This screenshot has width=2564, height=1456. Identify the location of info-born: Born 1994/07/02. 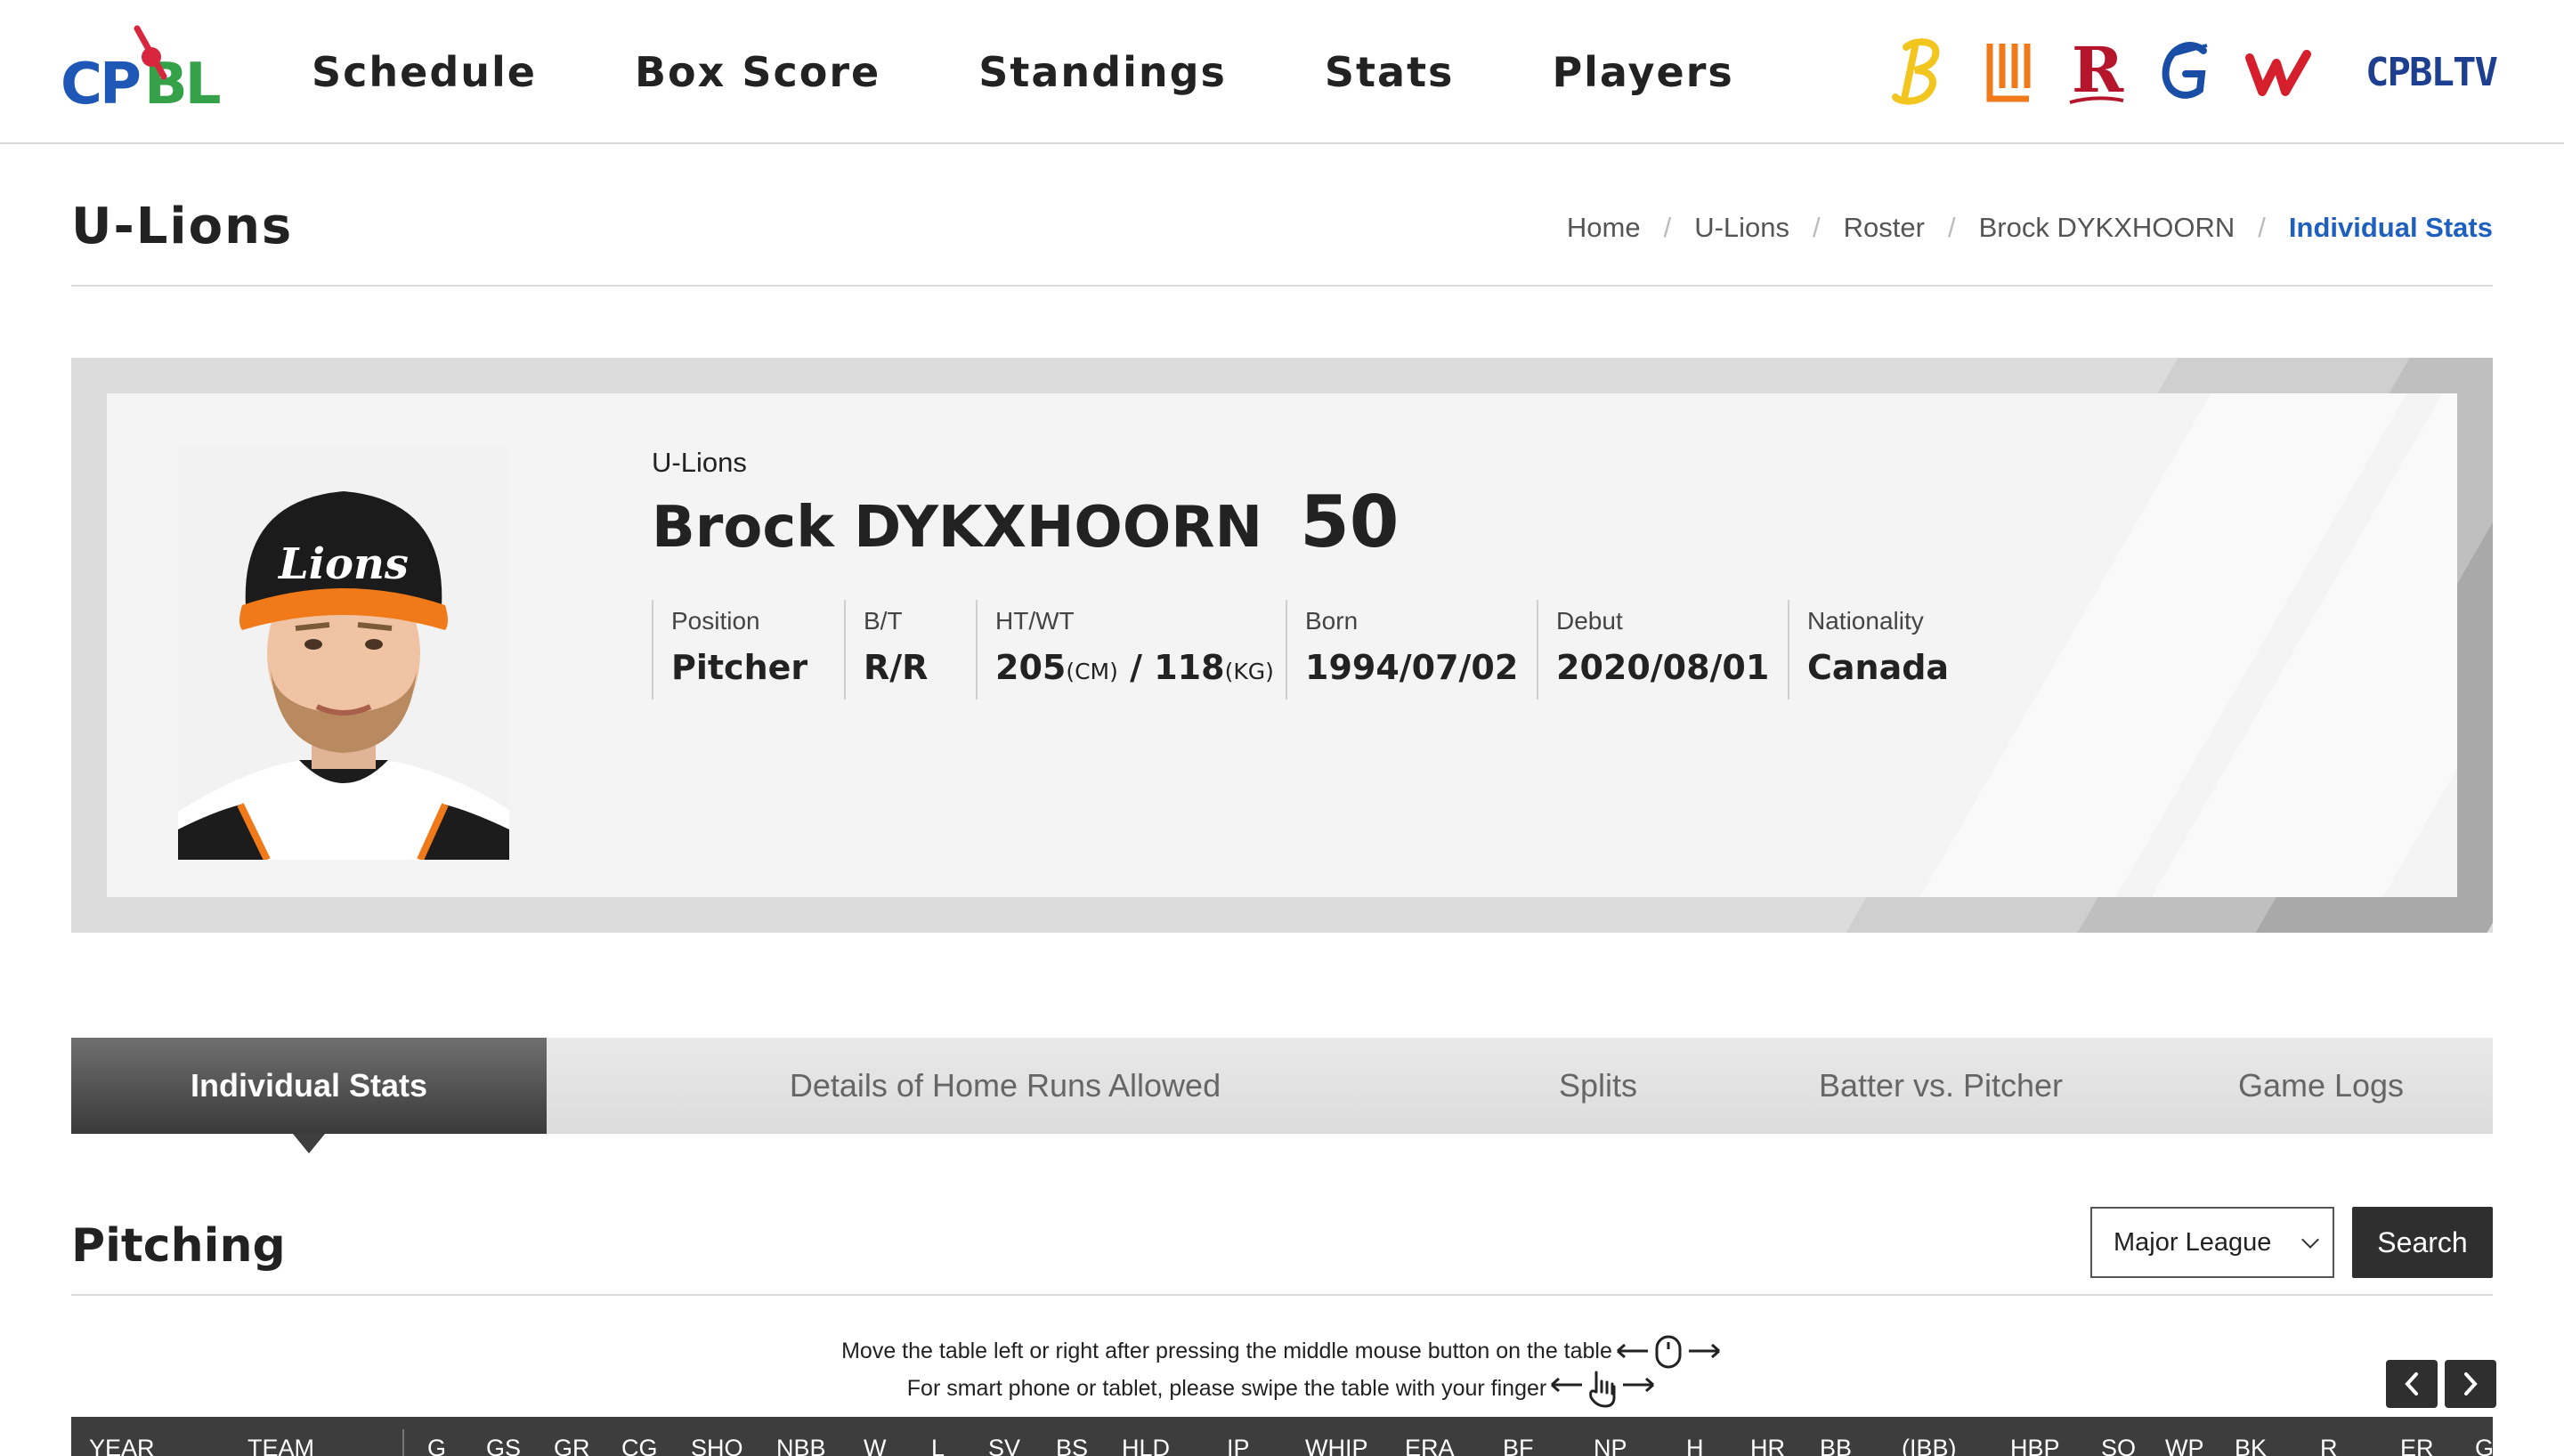
(1411, 650).